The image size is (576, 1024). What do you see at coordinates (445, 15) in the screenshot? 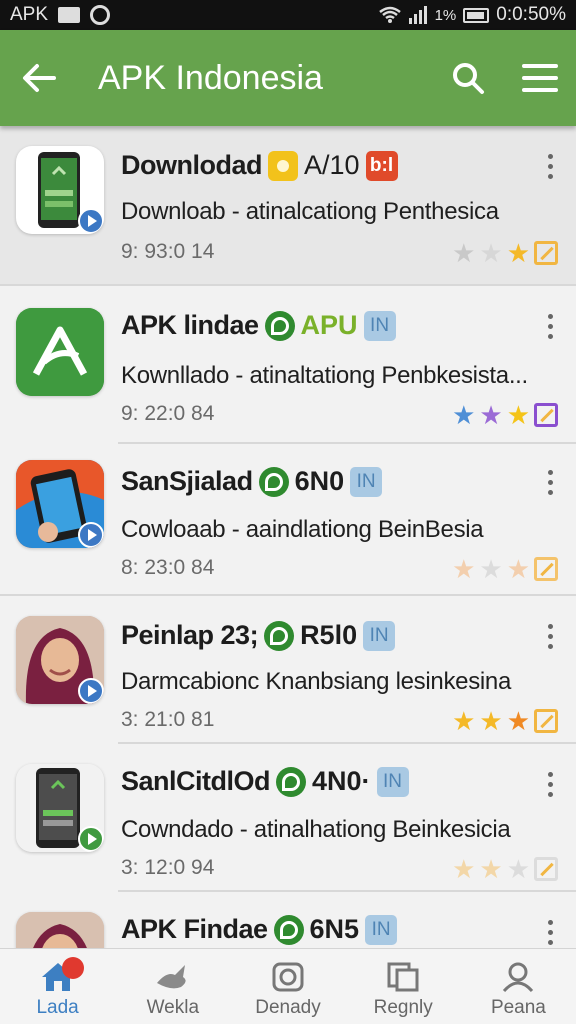
I see `battery-percent: 1%` at bounding box center [445, 15].